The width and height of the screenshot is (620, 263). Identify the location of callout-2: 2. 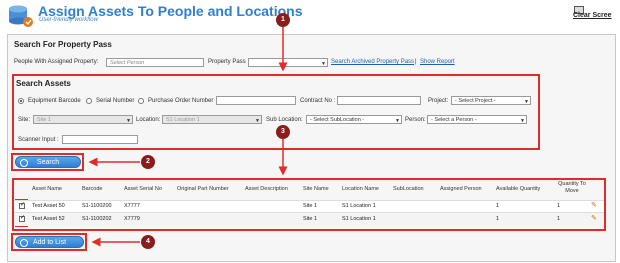
(148, 162).